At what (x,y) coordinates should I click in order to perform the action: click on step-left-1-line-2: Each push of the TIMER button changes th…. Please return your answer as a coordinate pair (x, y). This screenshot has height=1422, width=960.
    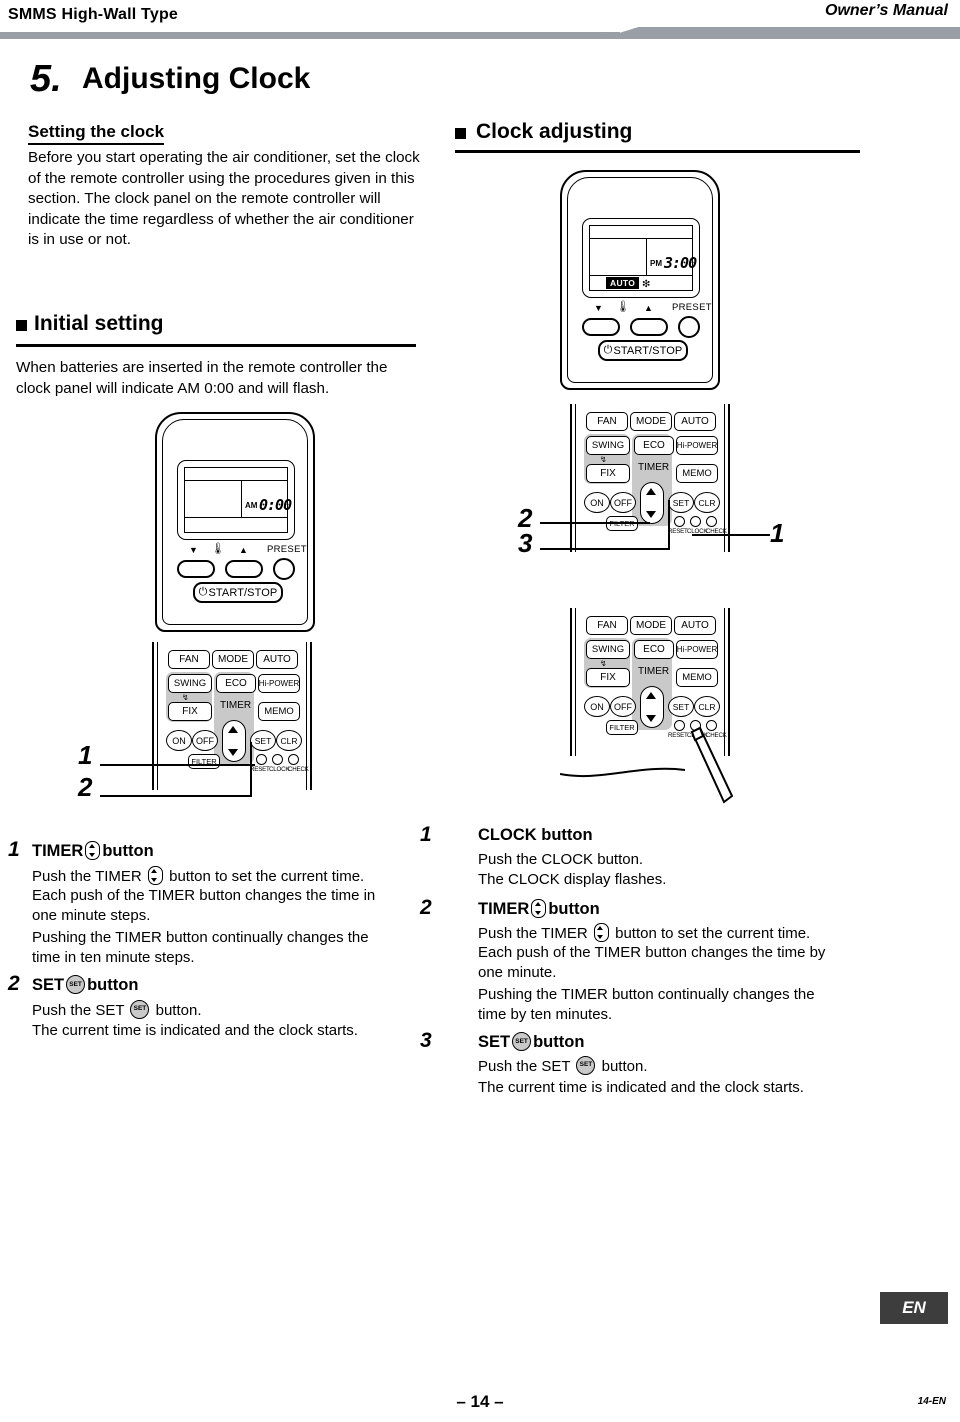
    Looking at the image, I should click on (204, 895).